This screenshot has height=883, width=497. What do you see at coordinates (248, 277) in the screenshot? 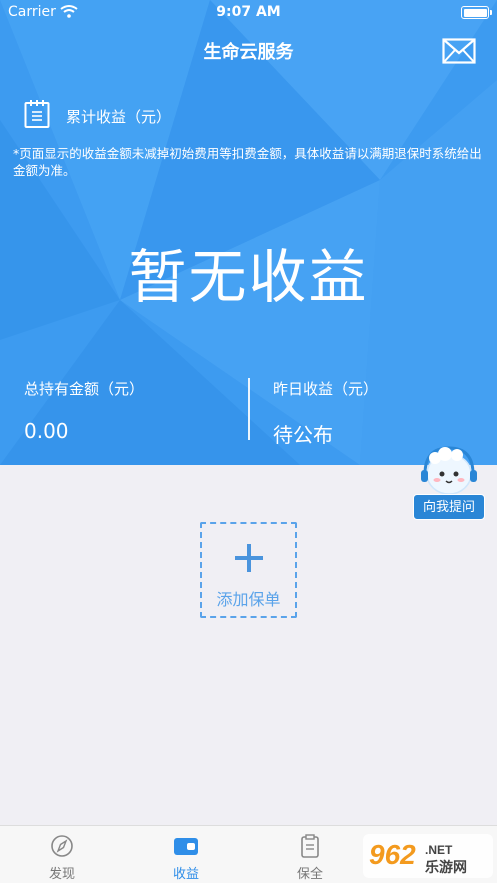
I see `earnings-value: 暂无收益` at bounding box center [248, 277].